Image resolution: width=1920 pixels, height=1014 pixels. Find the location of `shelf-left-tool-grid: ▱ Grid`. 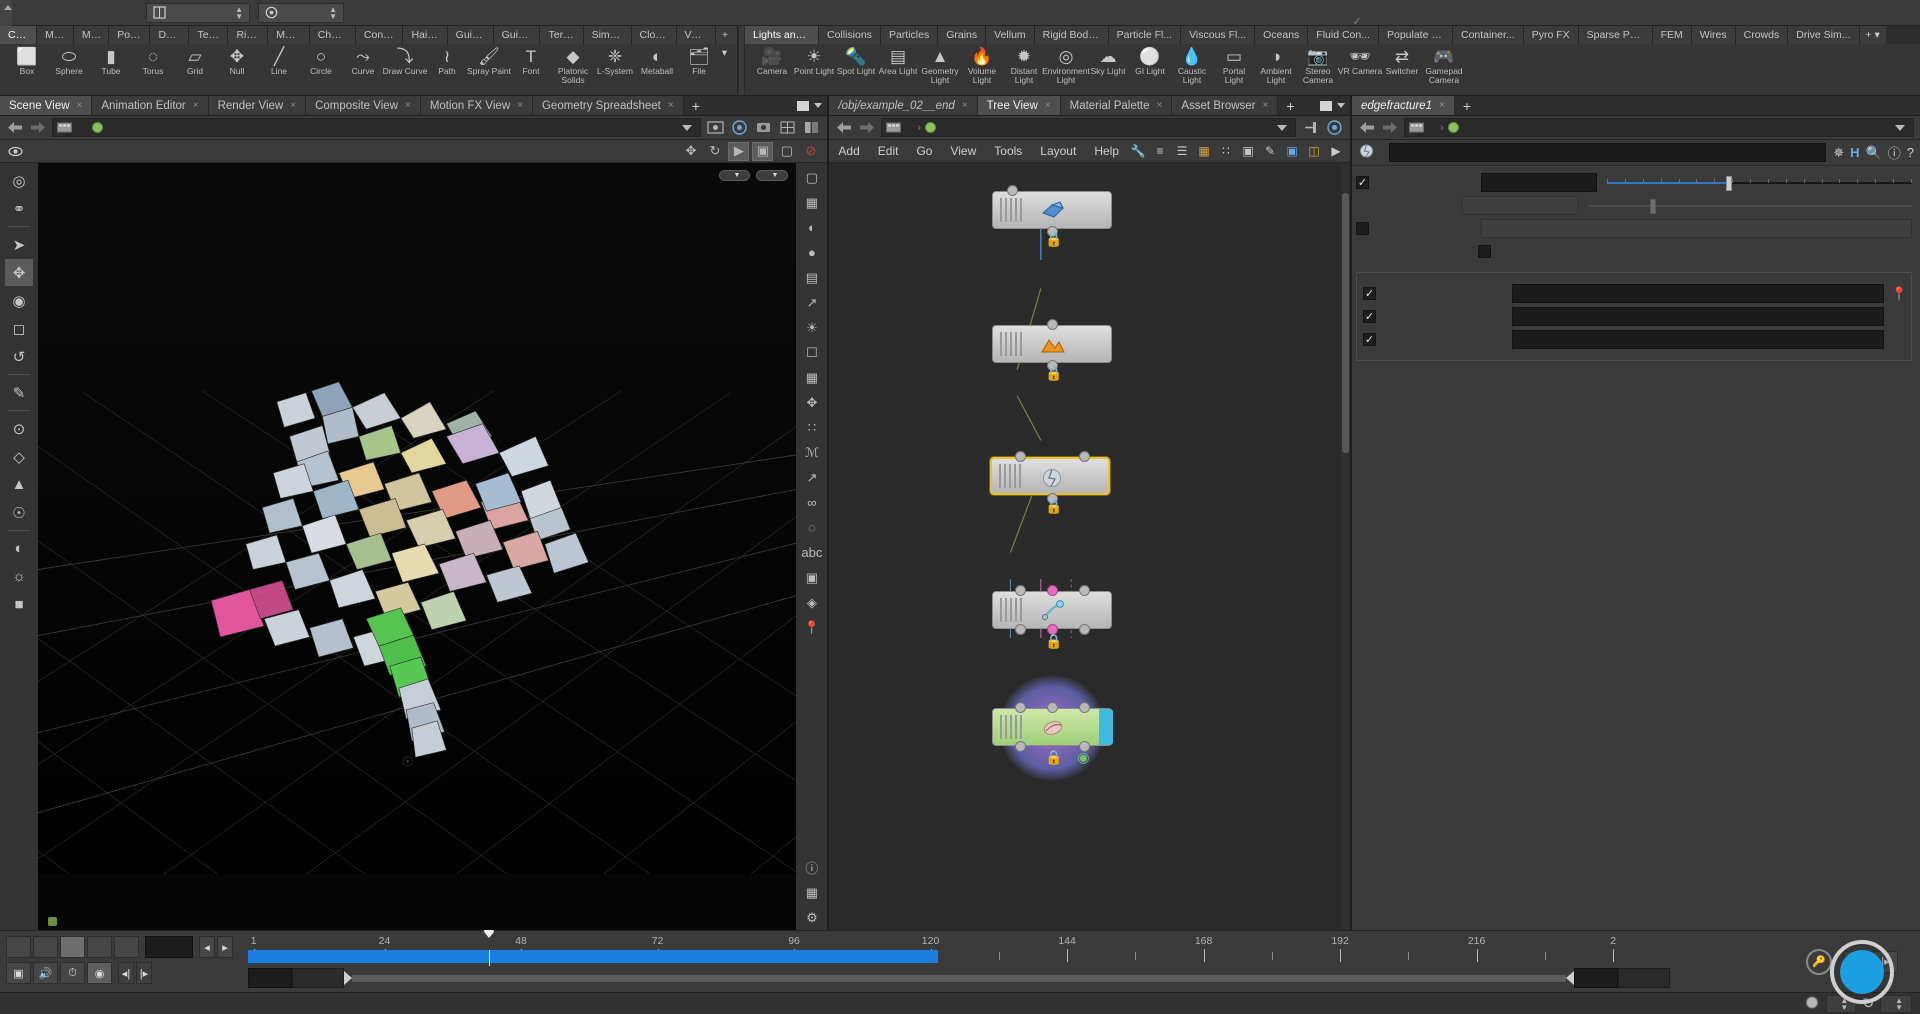

shelf-left-tool-grid: ▱ Grid is located at coordinates (195, 60).